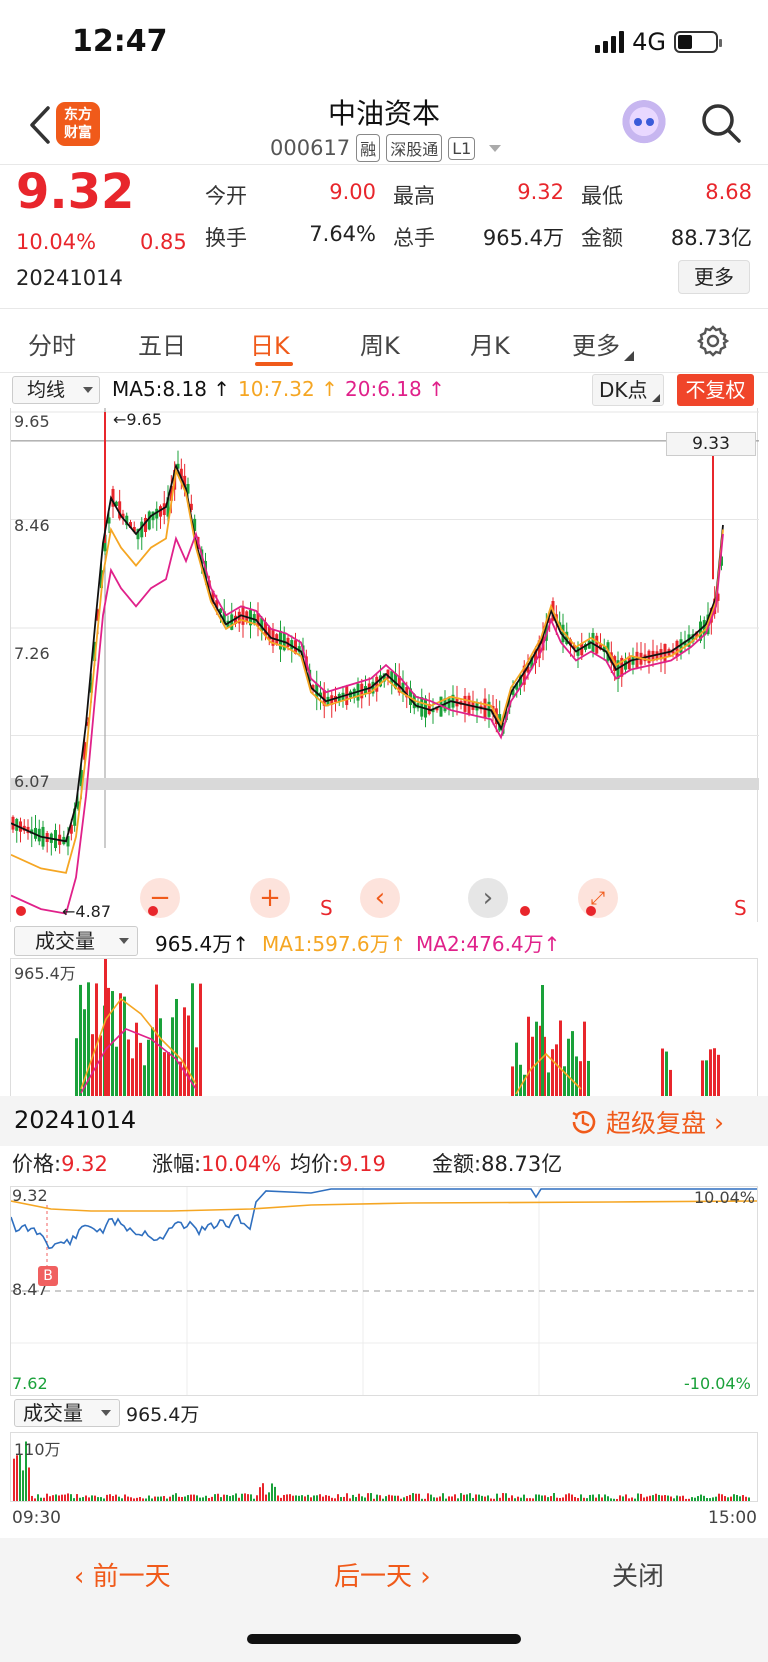 Image resolution: width=768 pixels, height=1662 pixels. I want to click on tab-weekly-k: 周K, so click(380, 343).